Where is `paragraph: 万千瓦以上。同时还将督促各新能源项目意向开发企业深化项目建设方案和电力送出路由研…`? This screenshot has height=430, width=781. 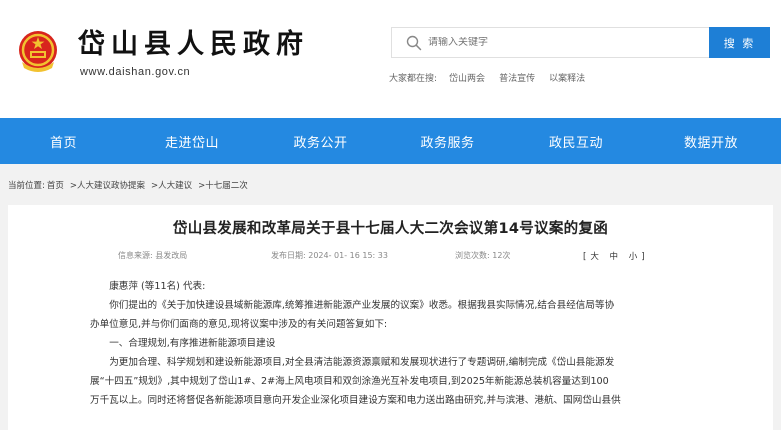 paragraph: 万千瓦以上。同时还将督促各新能源项目意向开发企业深化项目建设方案和电力送出路由研… is located at coordinates (393, 400).